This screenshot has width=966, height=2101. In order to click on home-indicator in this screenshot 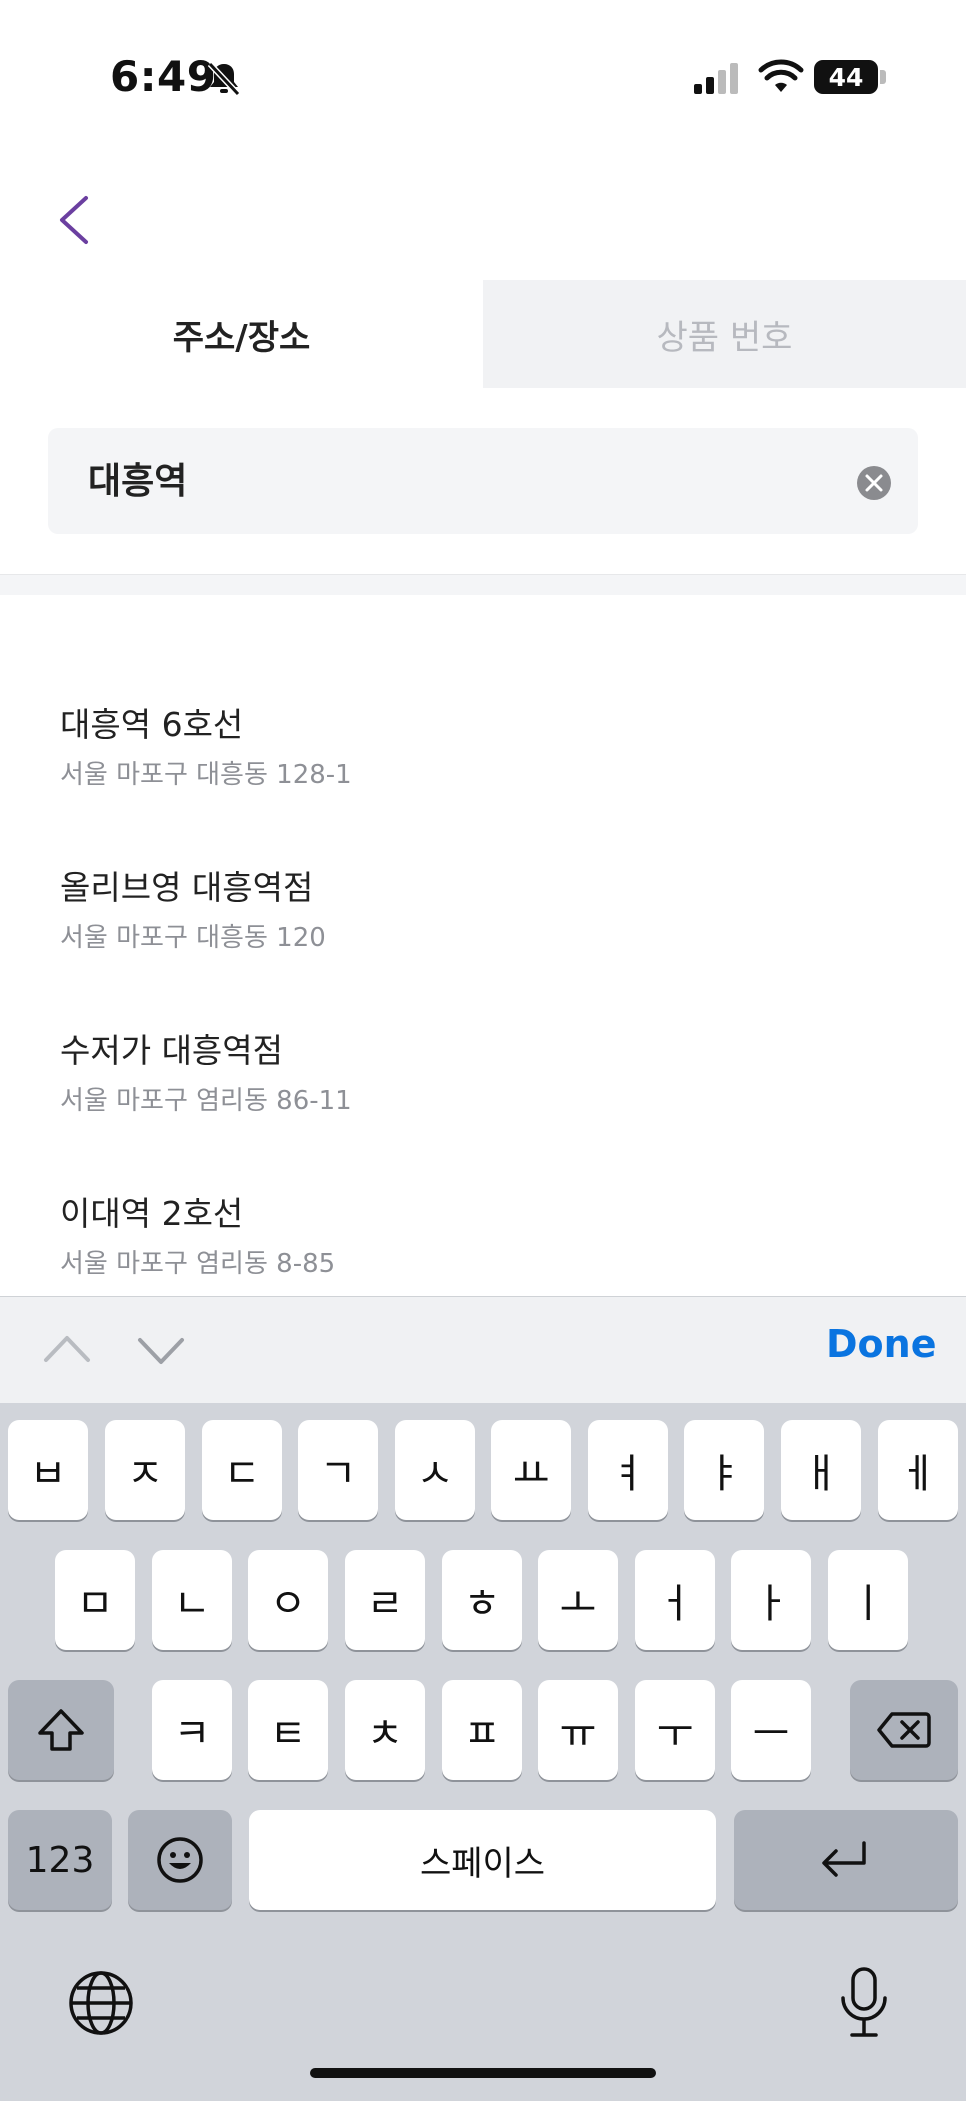, I will do `click(483, 2073)`.